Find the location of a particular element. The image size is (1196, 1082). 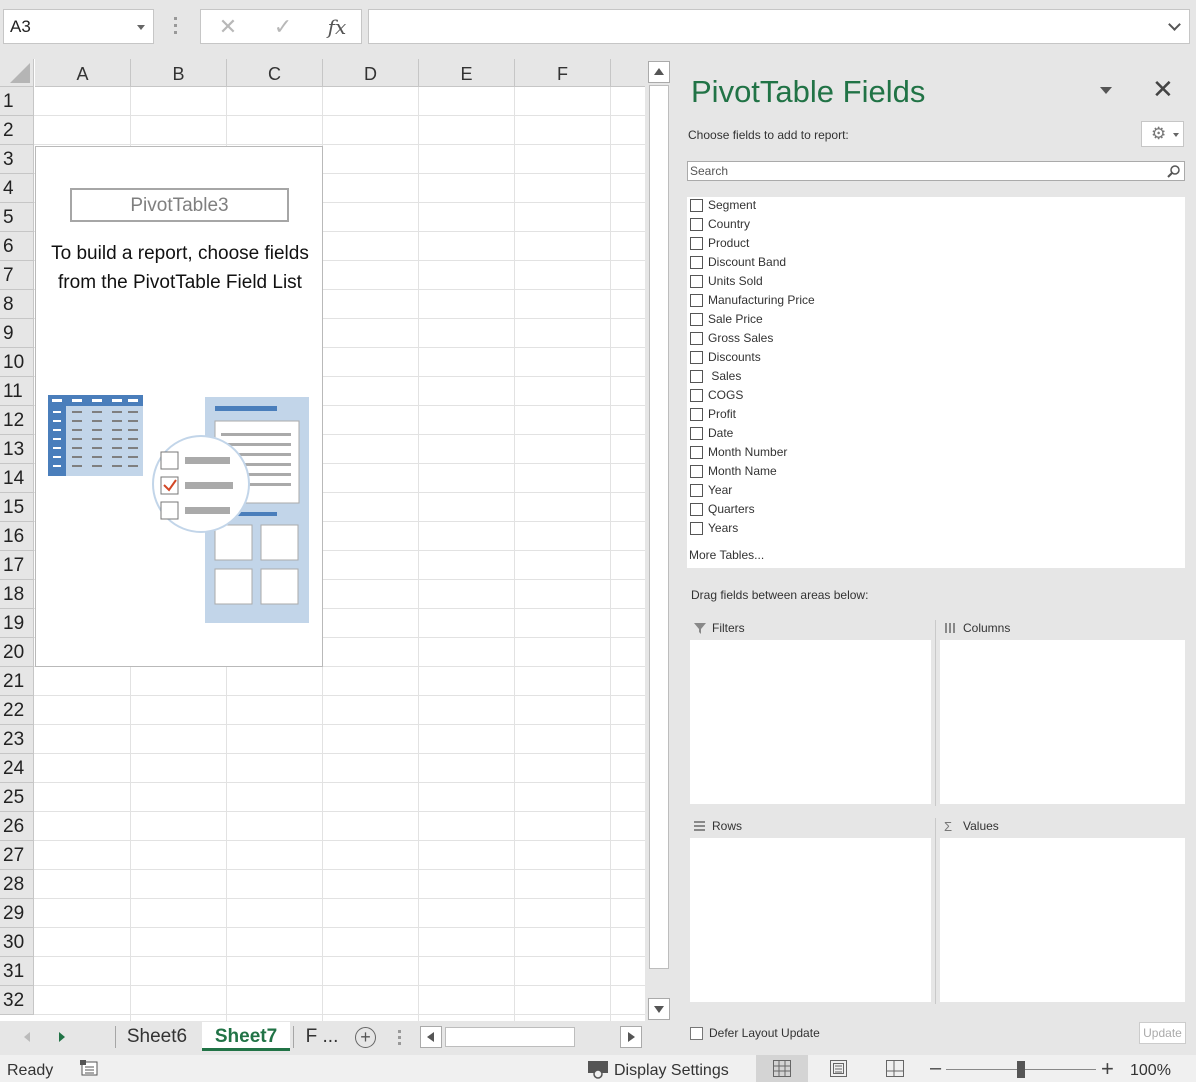

columns-drop-area is located at coordinates (1062, 722).